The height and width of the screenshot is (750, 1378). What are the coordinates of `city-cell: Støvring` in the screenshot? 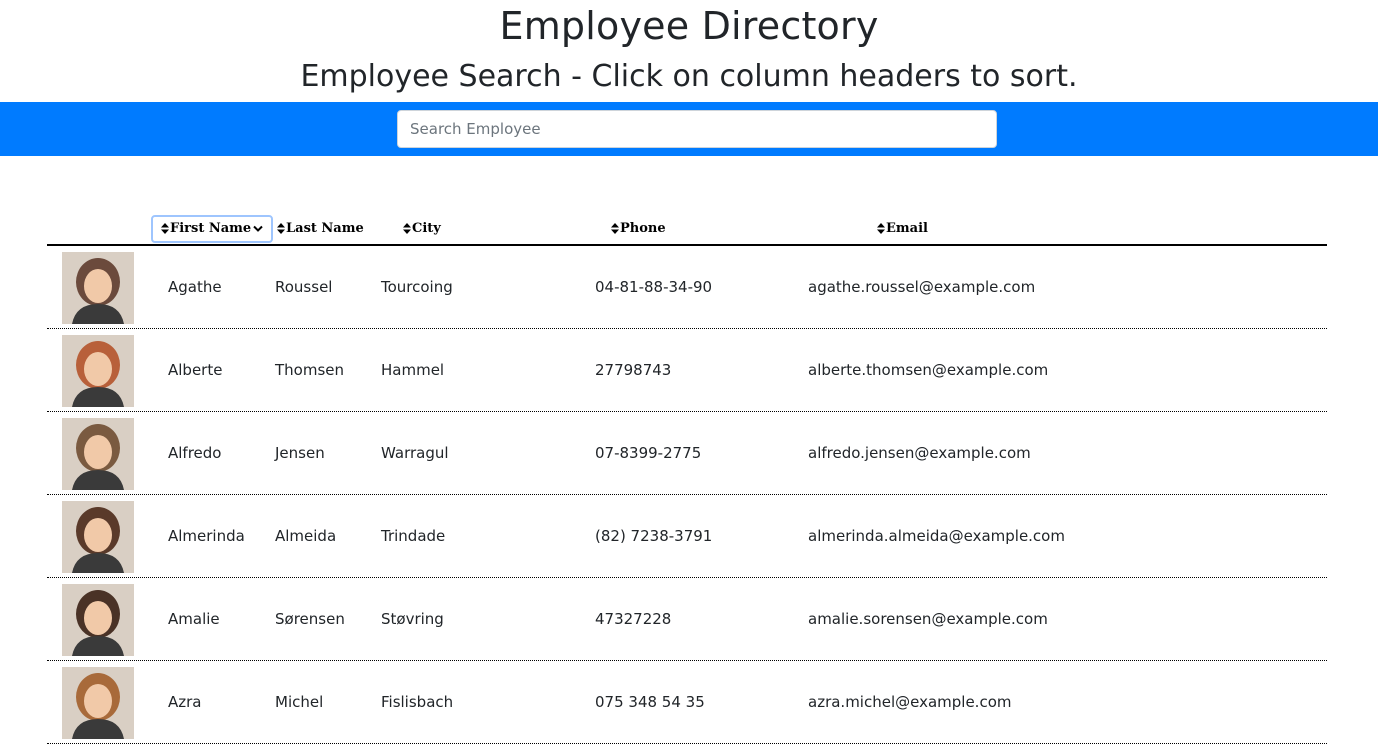 It's located at (412, 619).